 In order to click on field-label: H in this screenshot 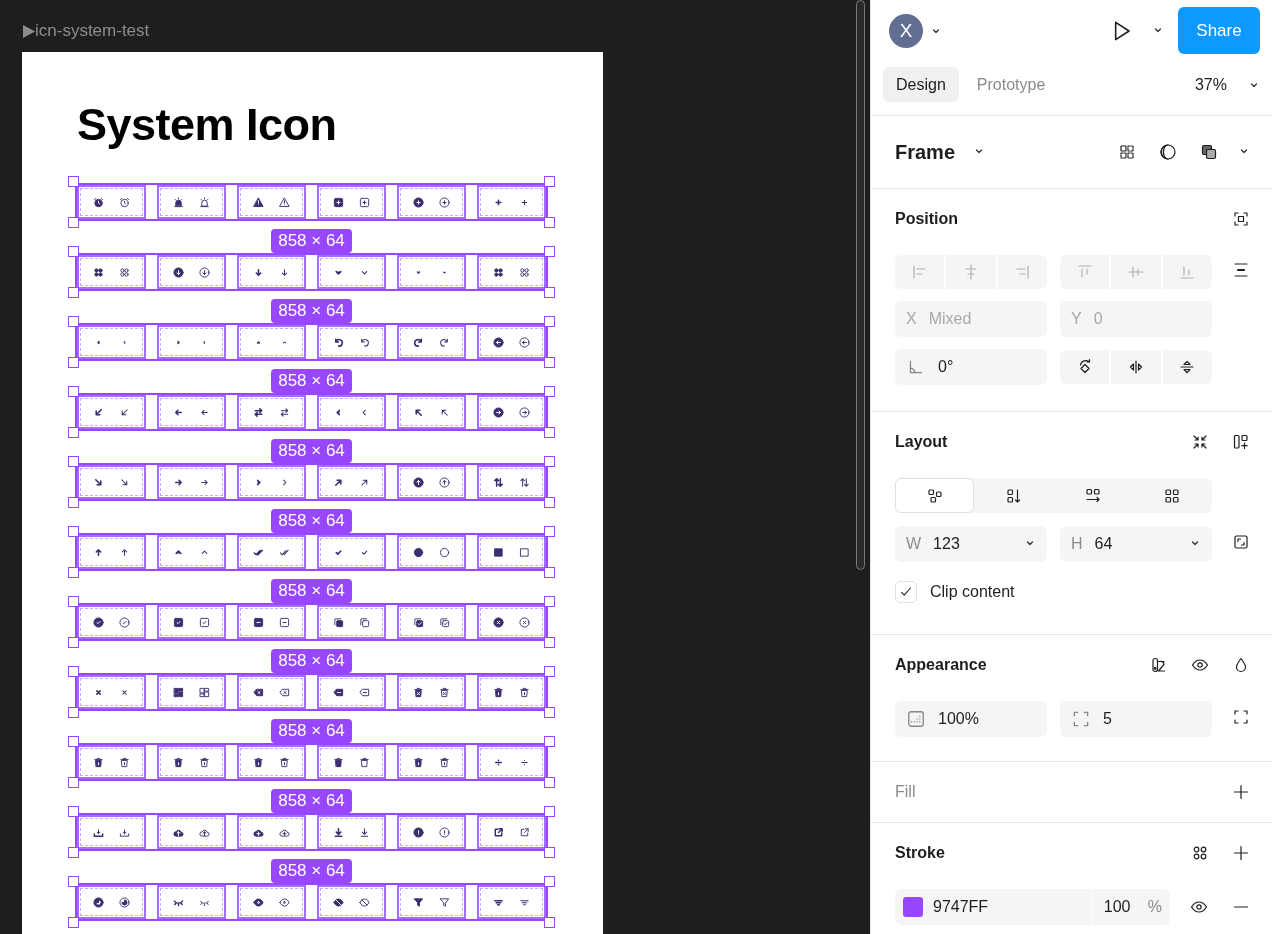, I will do `click(1077, 544)`.